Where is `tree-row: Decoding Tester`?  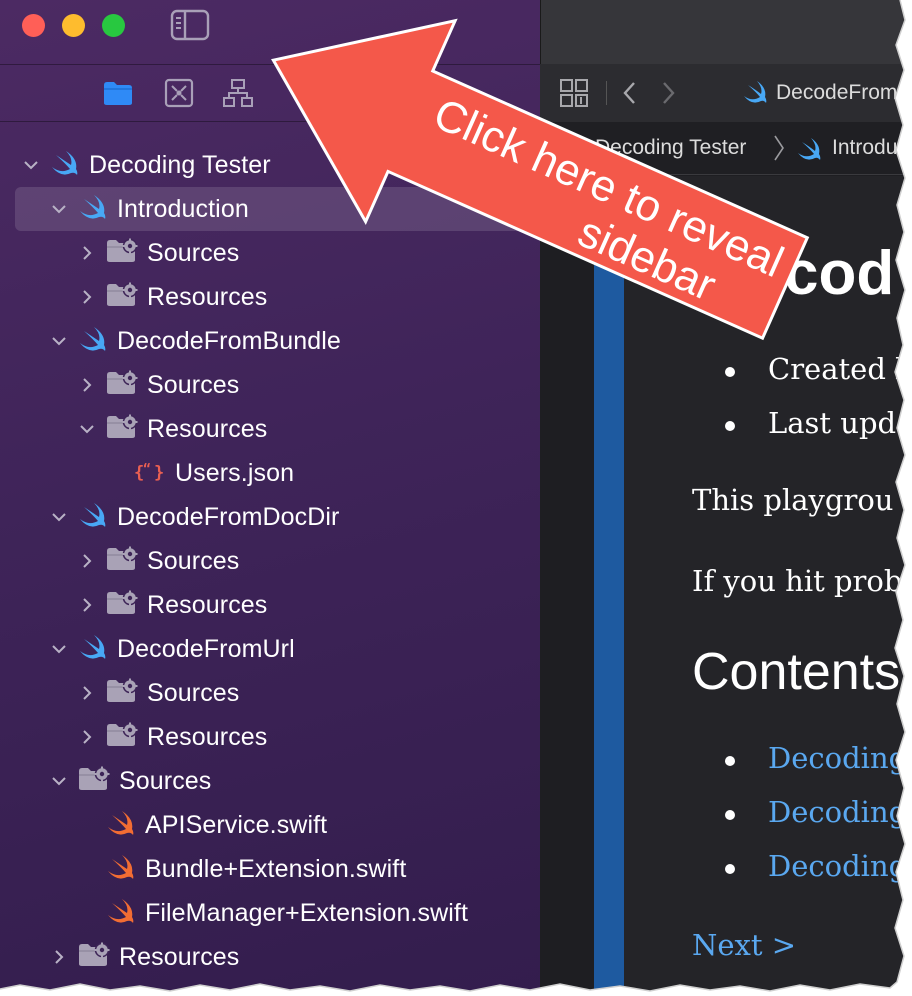
tree-row: Decoding Tester is located at coordinates (277, 165).